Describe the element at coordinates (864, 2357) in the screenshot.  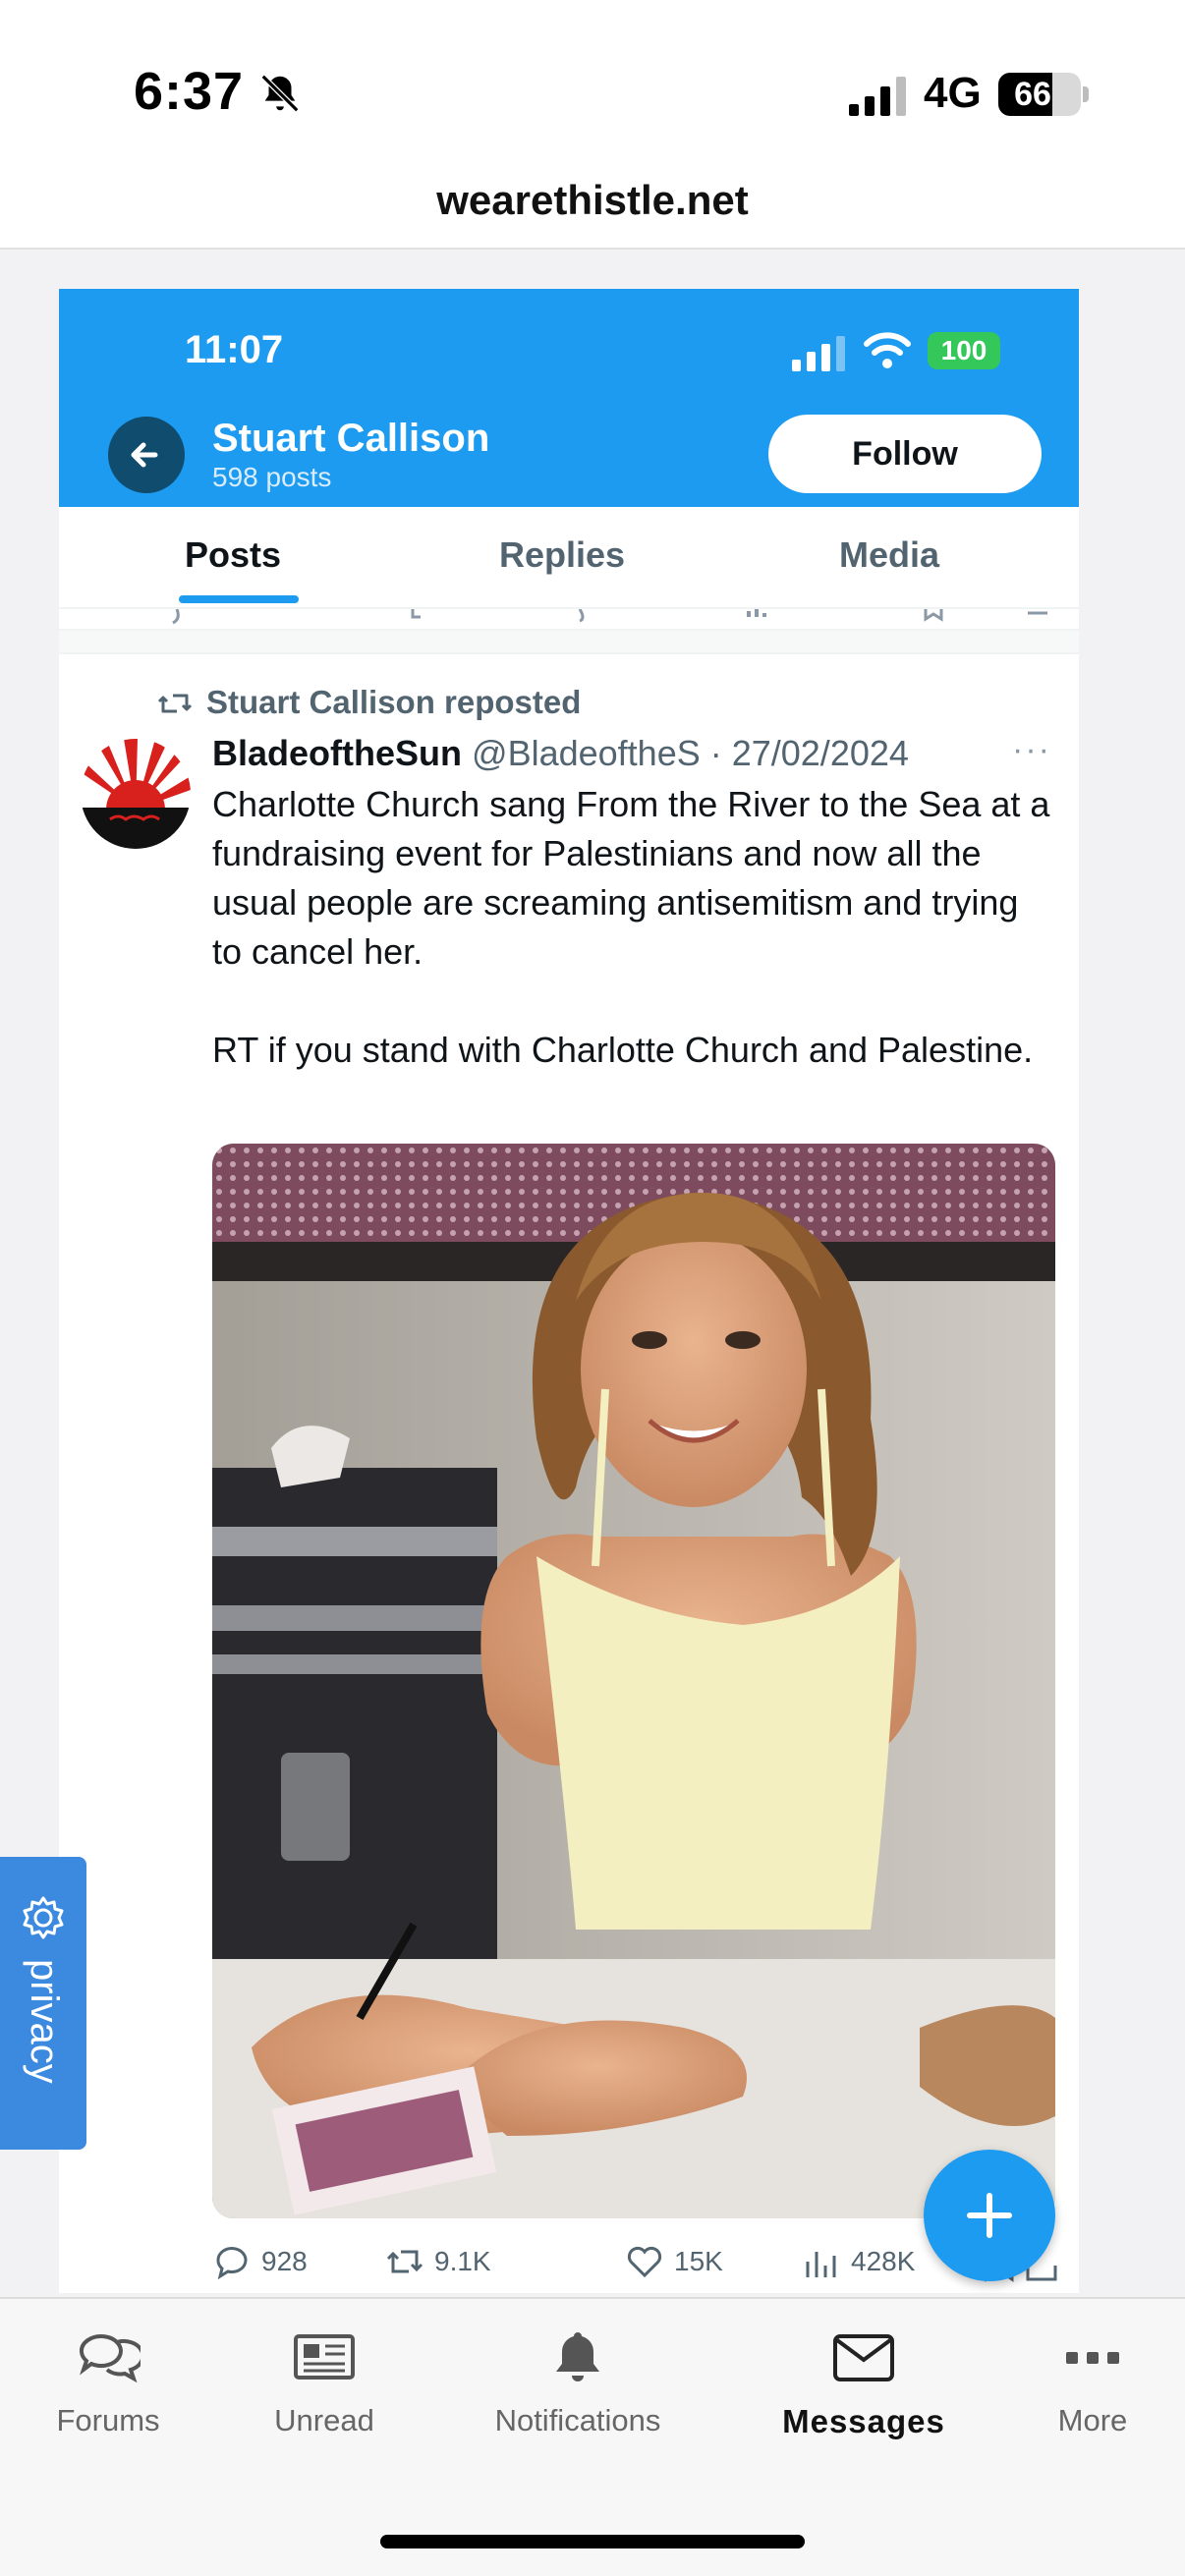
I see `envelope-icon` at that location.